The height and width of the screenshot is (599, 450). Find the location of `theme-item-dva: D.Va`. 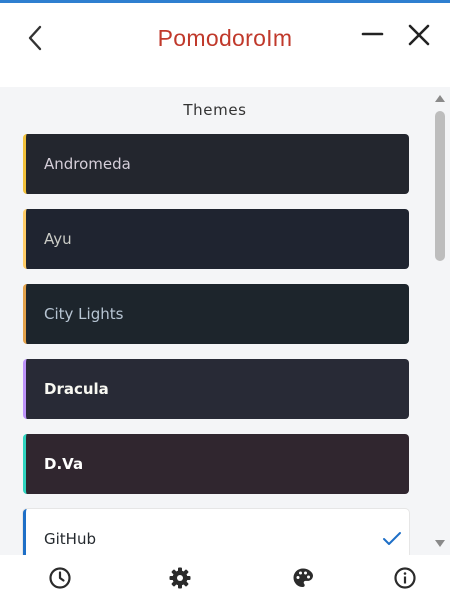

theme-item-dva: D.Va is located at coordinates (216, 464).